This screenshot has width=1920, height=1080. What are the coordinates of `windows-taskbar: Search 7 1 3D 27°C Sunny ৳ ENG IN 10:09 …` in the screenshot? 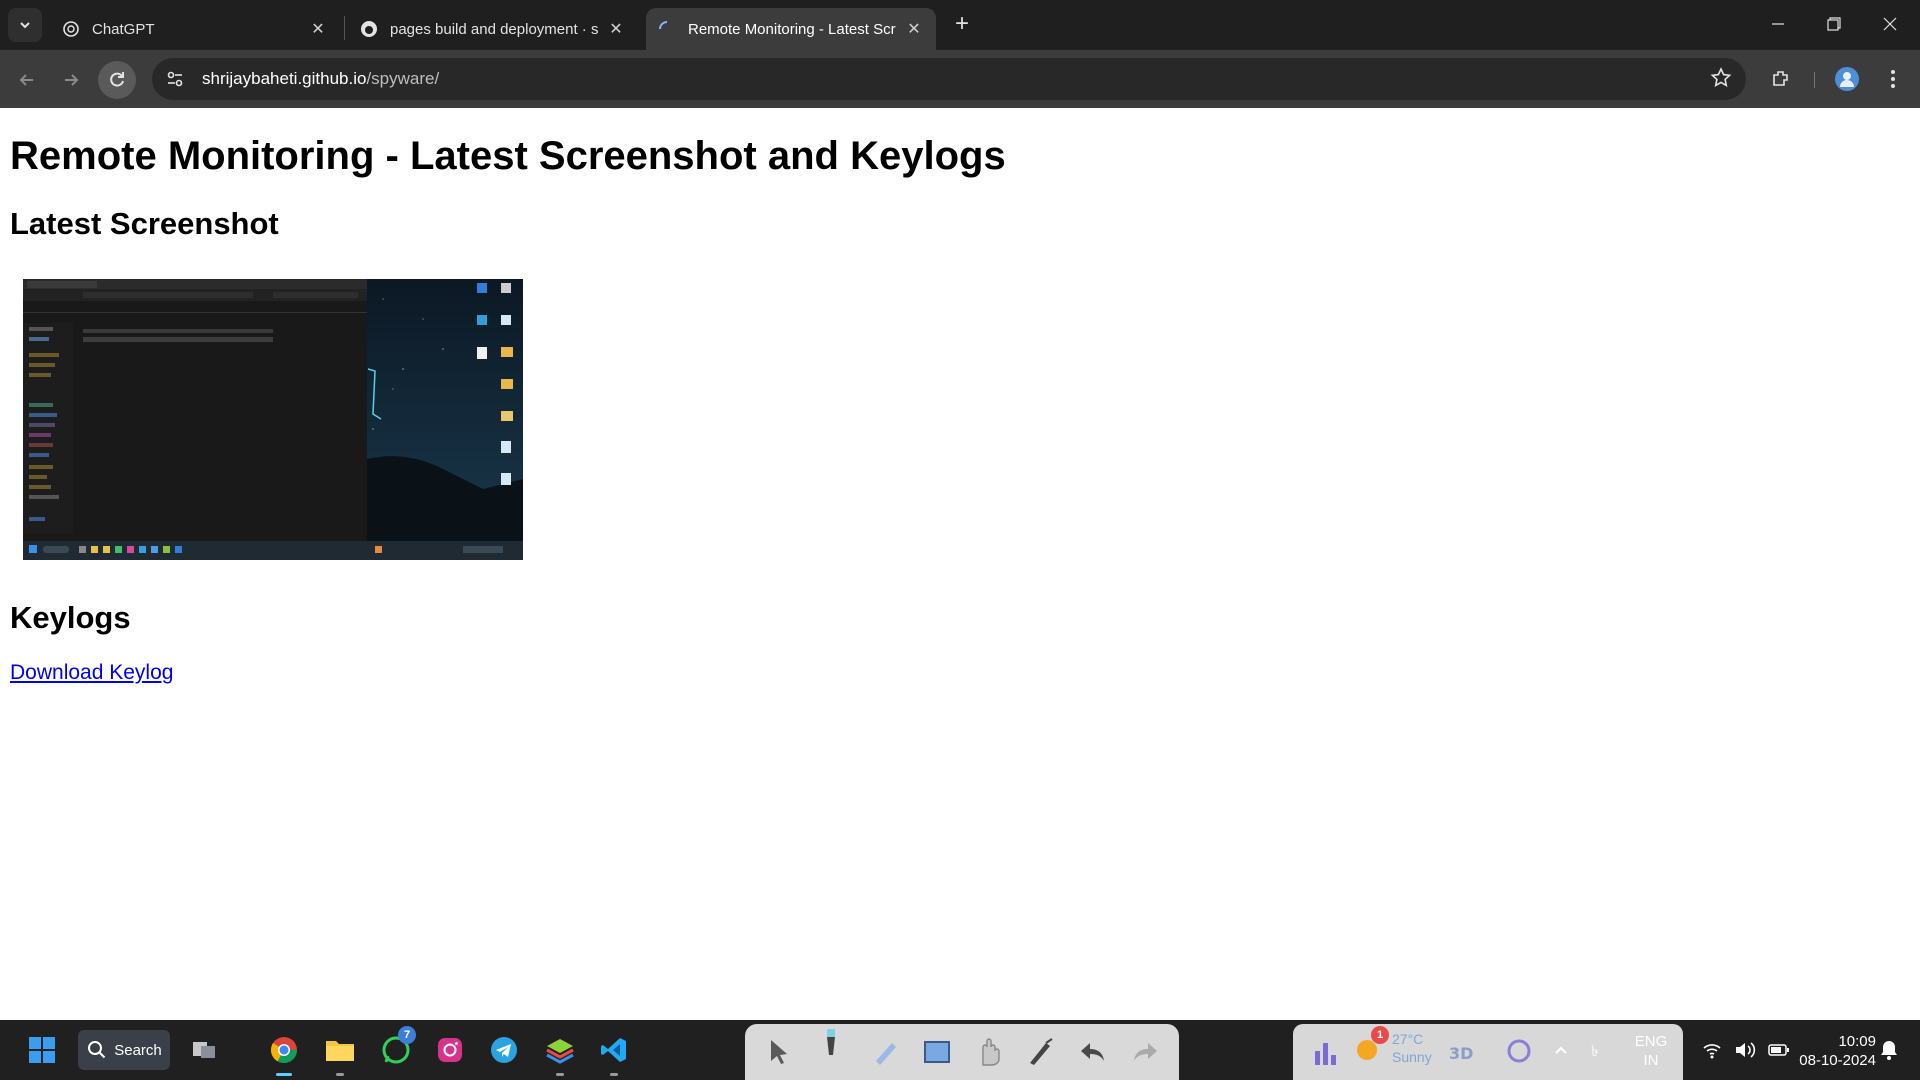 It's located at (960, 1050).